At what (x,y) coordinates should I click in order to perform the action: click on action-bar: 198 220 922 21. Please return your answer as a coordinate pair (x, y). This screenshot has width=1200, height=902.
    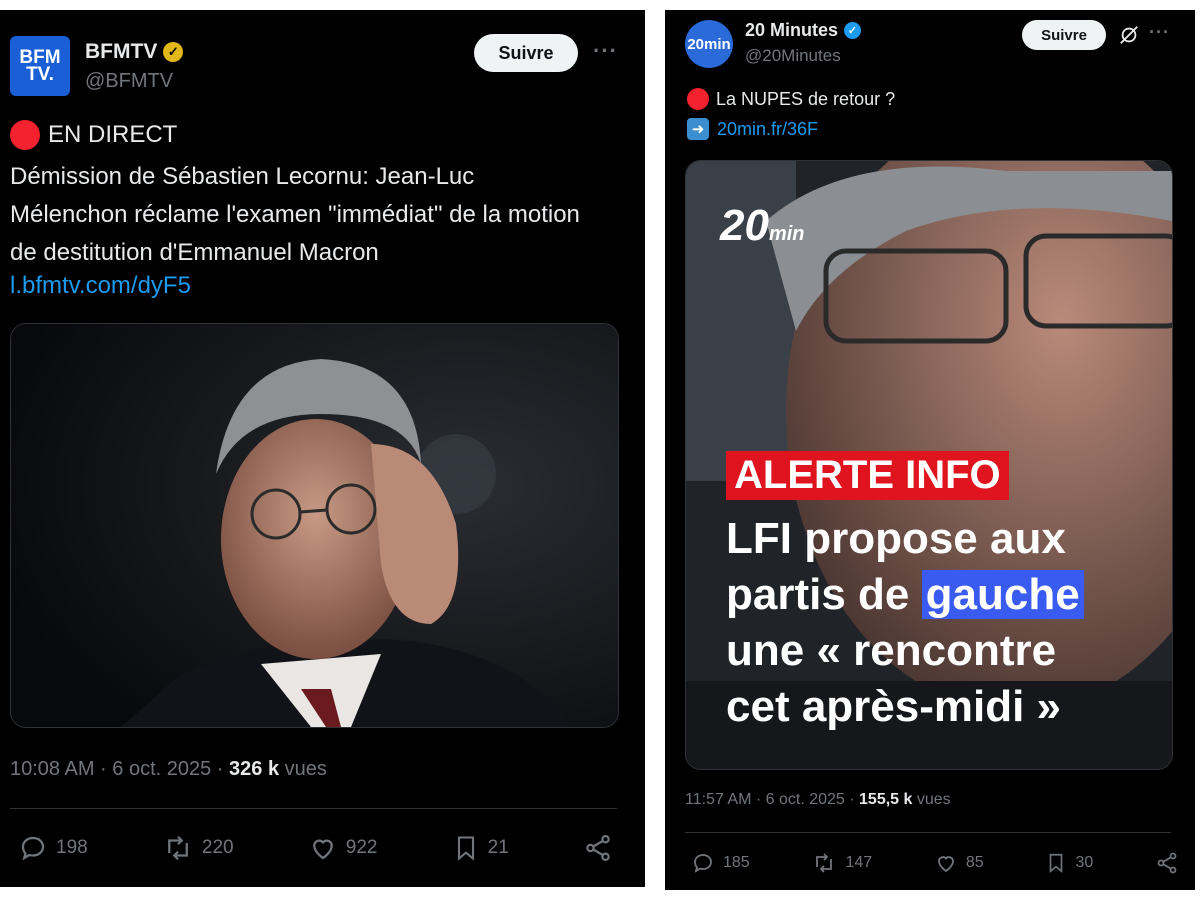
    Looking at the image, I should click on (315, 848).